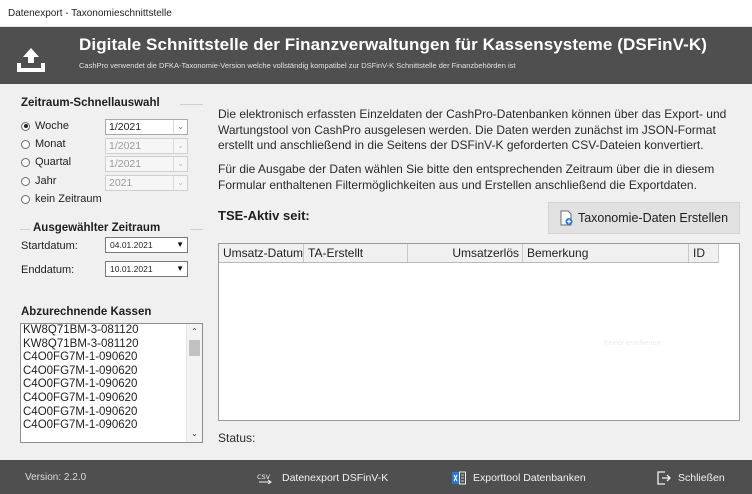  What do you see at coordinates (194, 348) in the screenshot?
I see `scroll-thumb` at bounding box center [194, 348].